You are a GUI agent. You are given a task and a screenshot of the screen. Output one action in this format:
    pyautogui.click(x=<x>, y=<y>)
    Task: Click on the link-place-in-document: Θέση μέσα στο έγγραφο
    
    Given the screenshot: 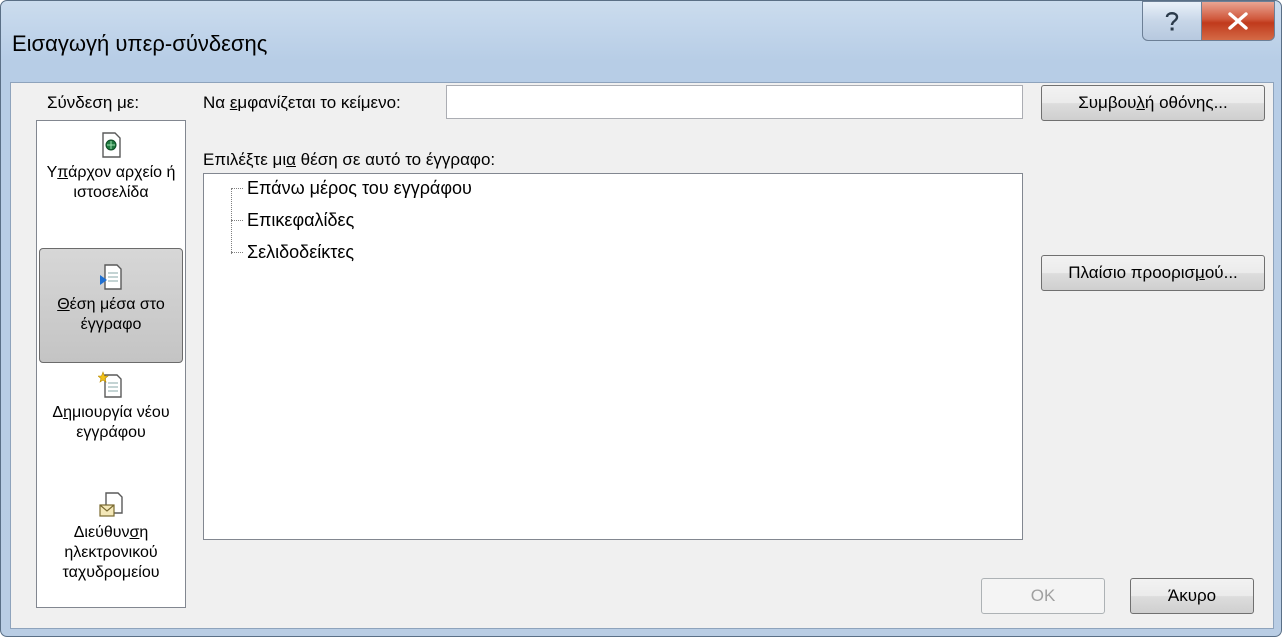 What is the action you would take?
    pyautogui.click(x=111, y=305)
    